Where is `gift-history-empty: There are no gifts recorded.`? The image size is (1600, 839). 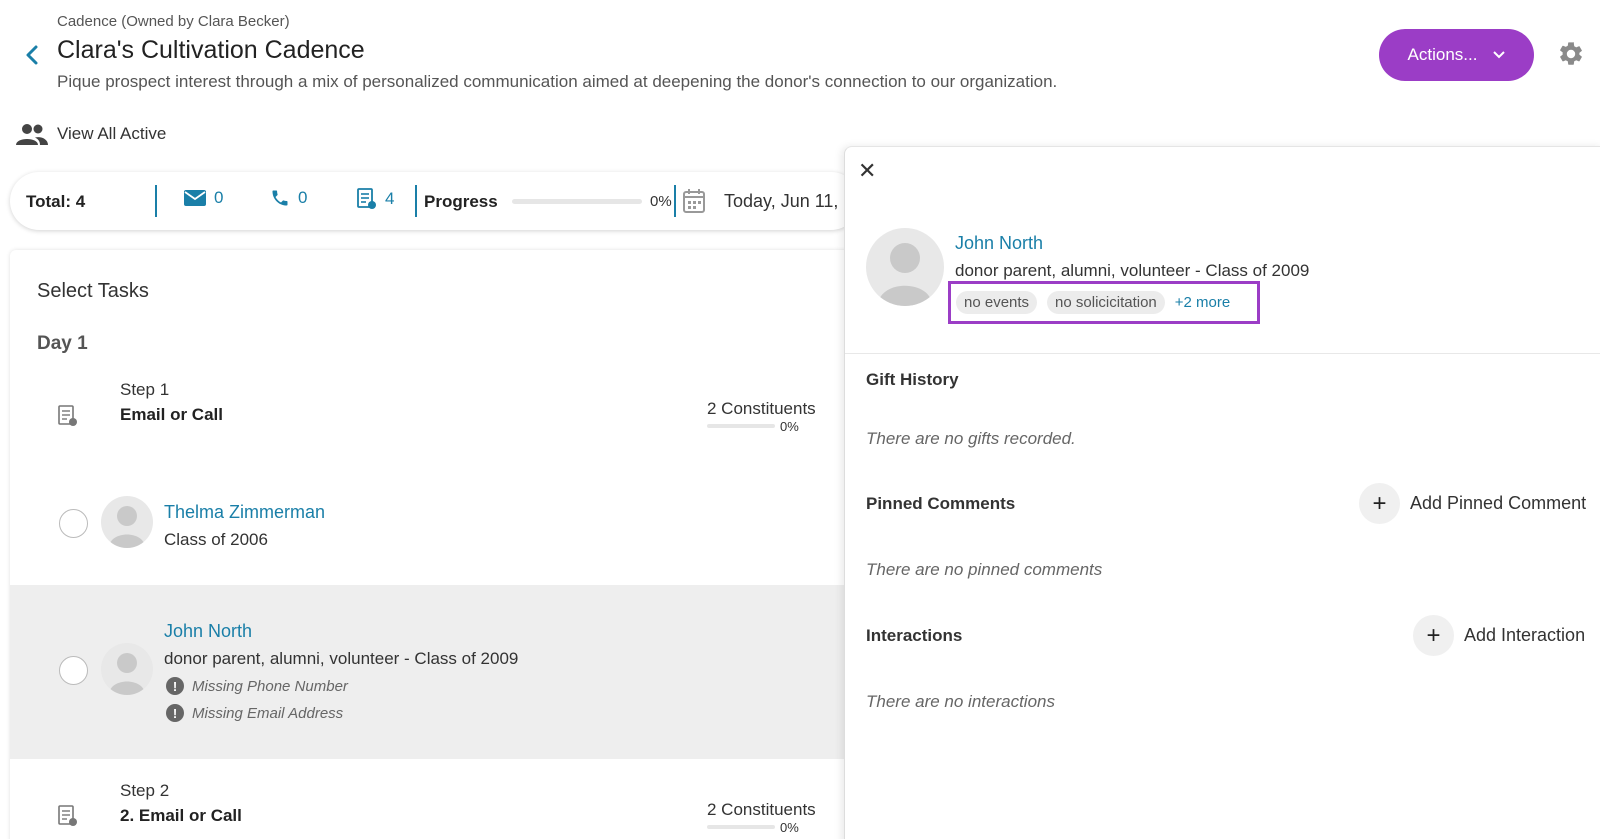 gift-history-empty: There are no gifts recorded. is located at coordinates (971, 438).